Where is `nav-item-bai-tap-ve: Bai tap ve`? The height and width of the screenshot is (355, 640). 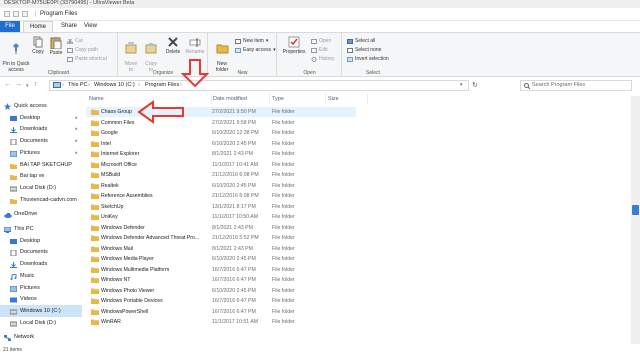
nav-item-bai-tap-ve: Bai tap ve is located at coordinates (41, 176).